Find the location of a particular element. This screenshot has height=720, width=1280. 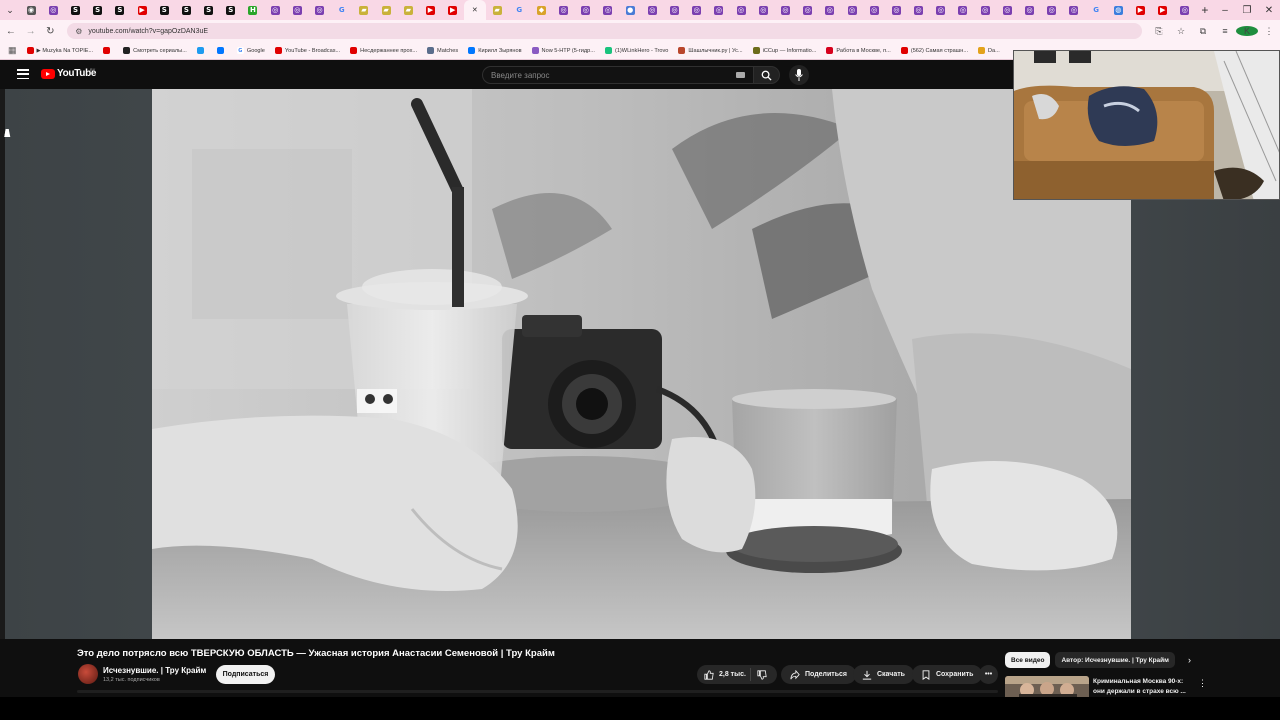

download-button: Скачать is located at coordinates (883, 674).